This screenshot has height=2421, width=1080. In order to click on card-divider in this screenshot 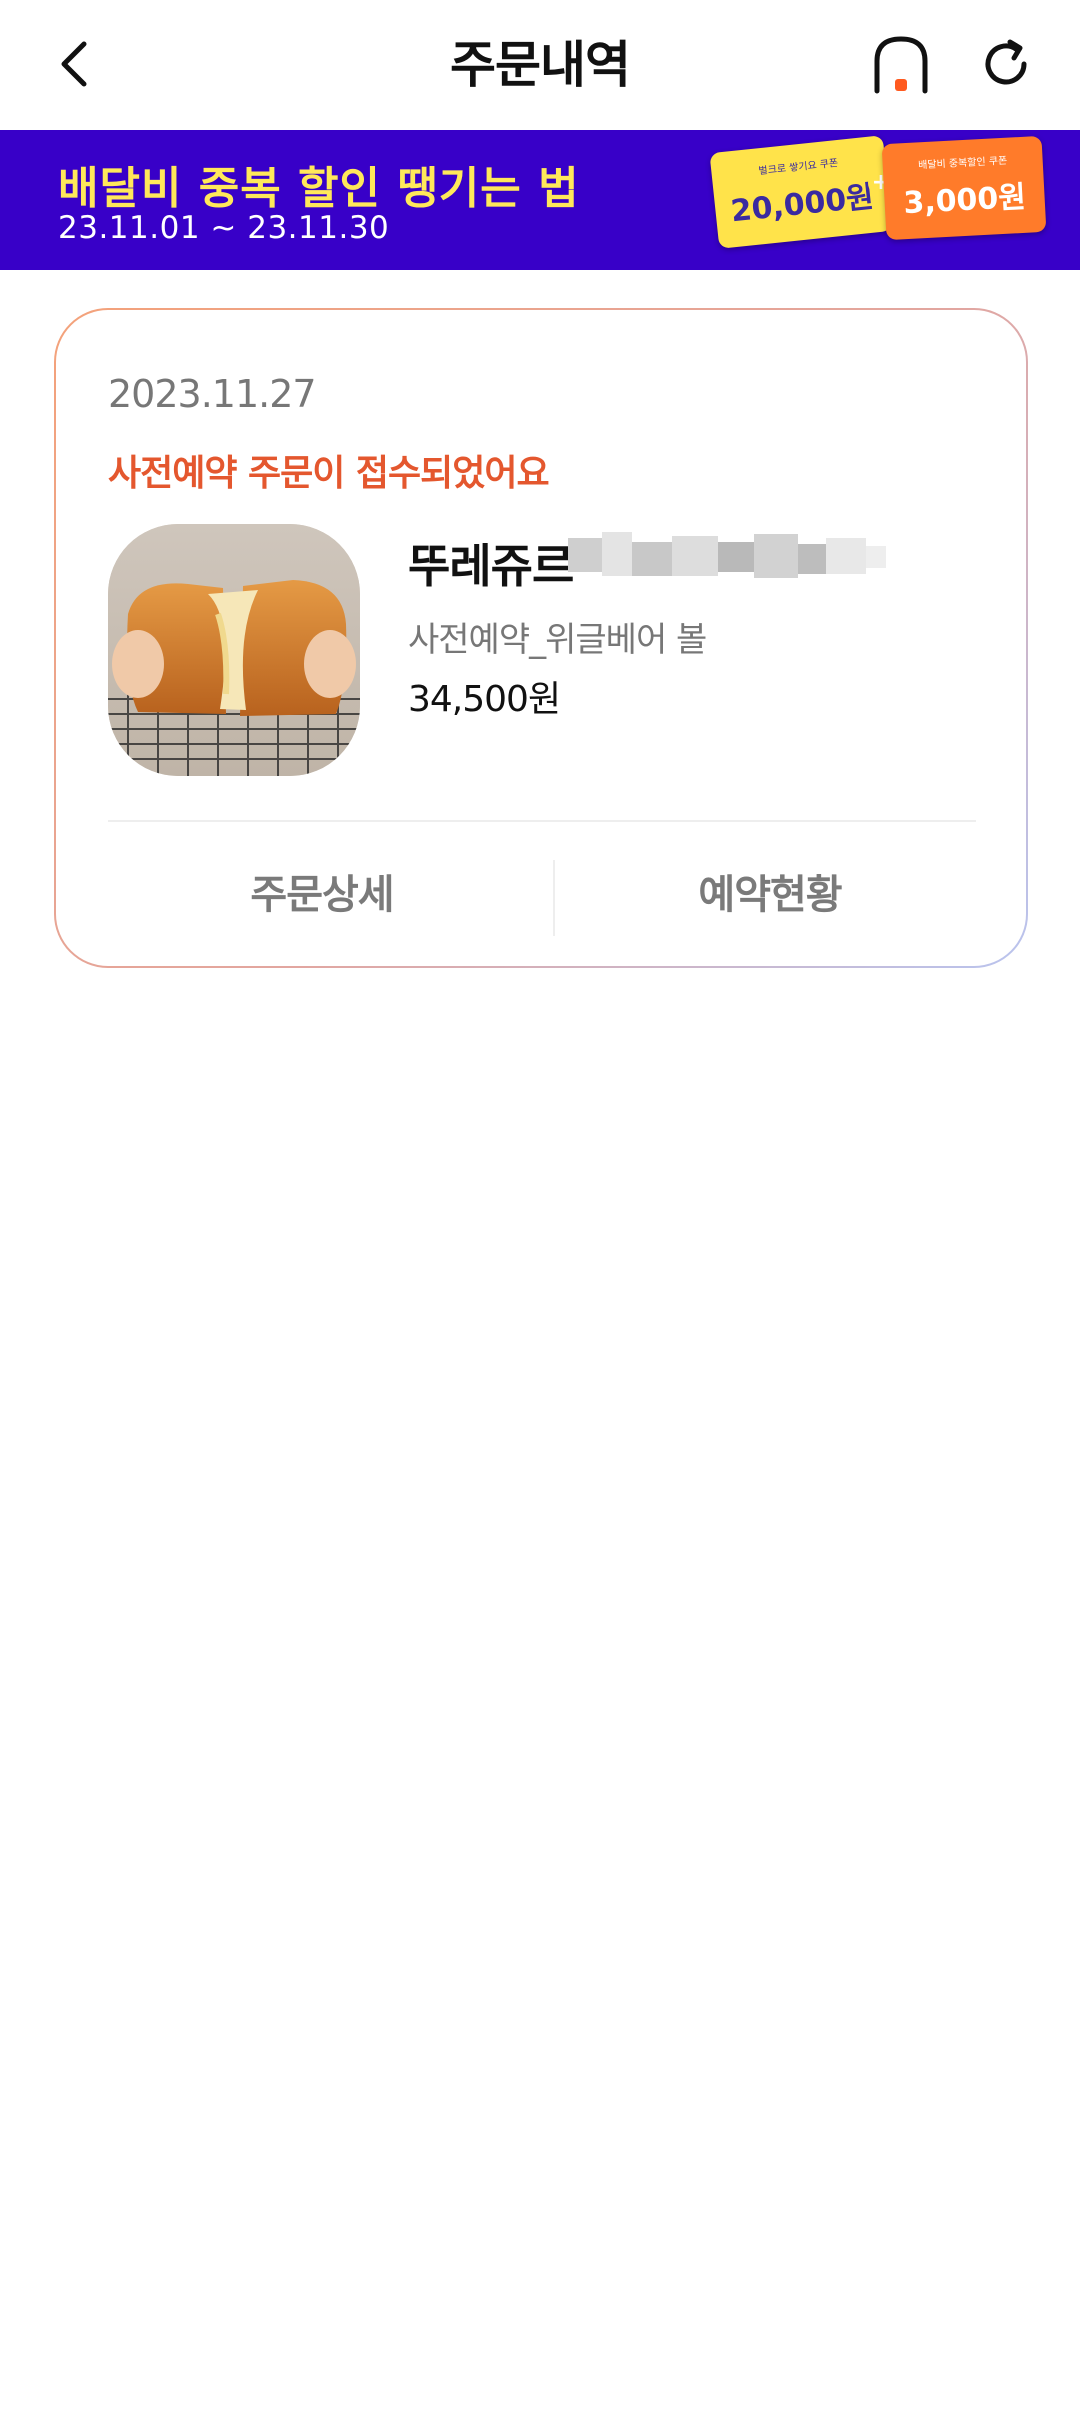, I will do `click(542, 821)`.